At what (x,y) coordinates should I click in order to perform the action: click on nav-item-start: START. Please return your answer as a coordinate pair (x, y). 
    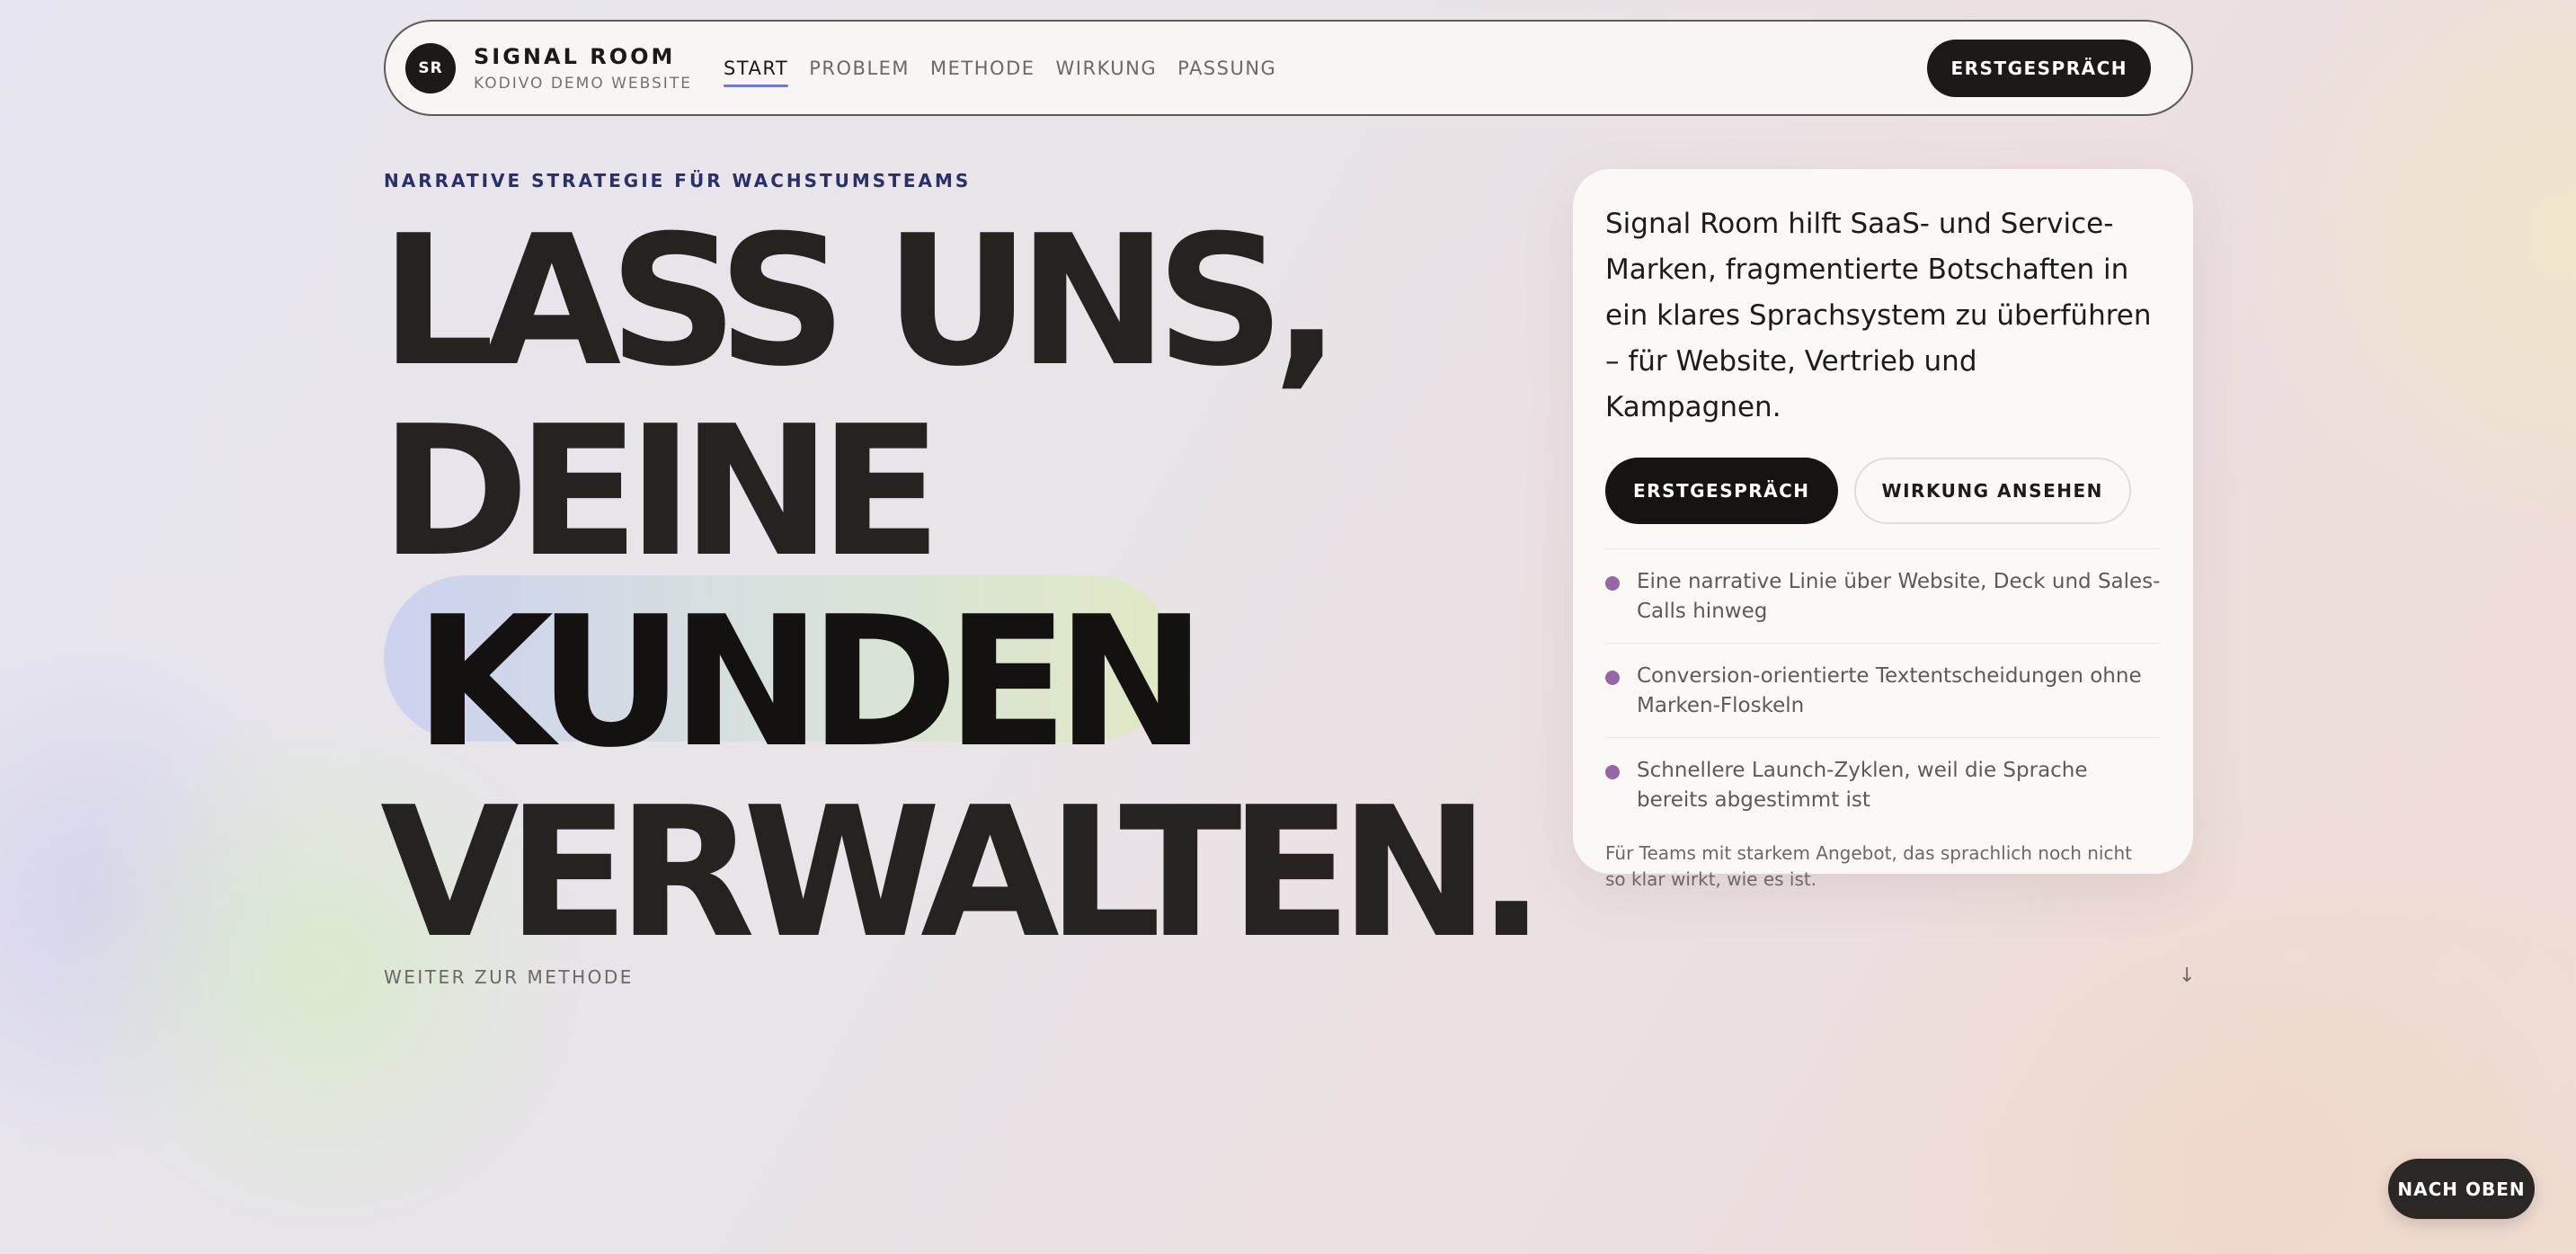
    Looking at the image, I should click on (756, 69).